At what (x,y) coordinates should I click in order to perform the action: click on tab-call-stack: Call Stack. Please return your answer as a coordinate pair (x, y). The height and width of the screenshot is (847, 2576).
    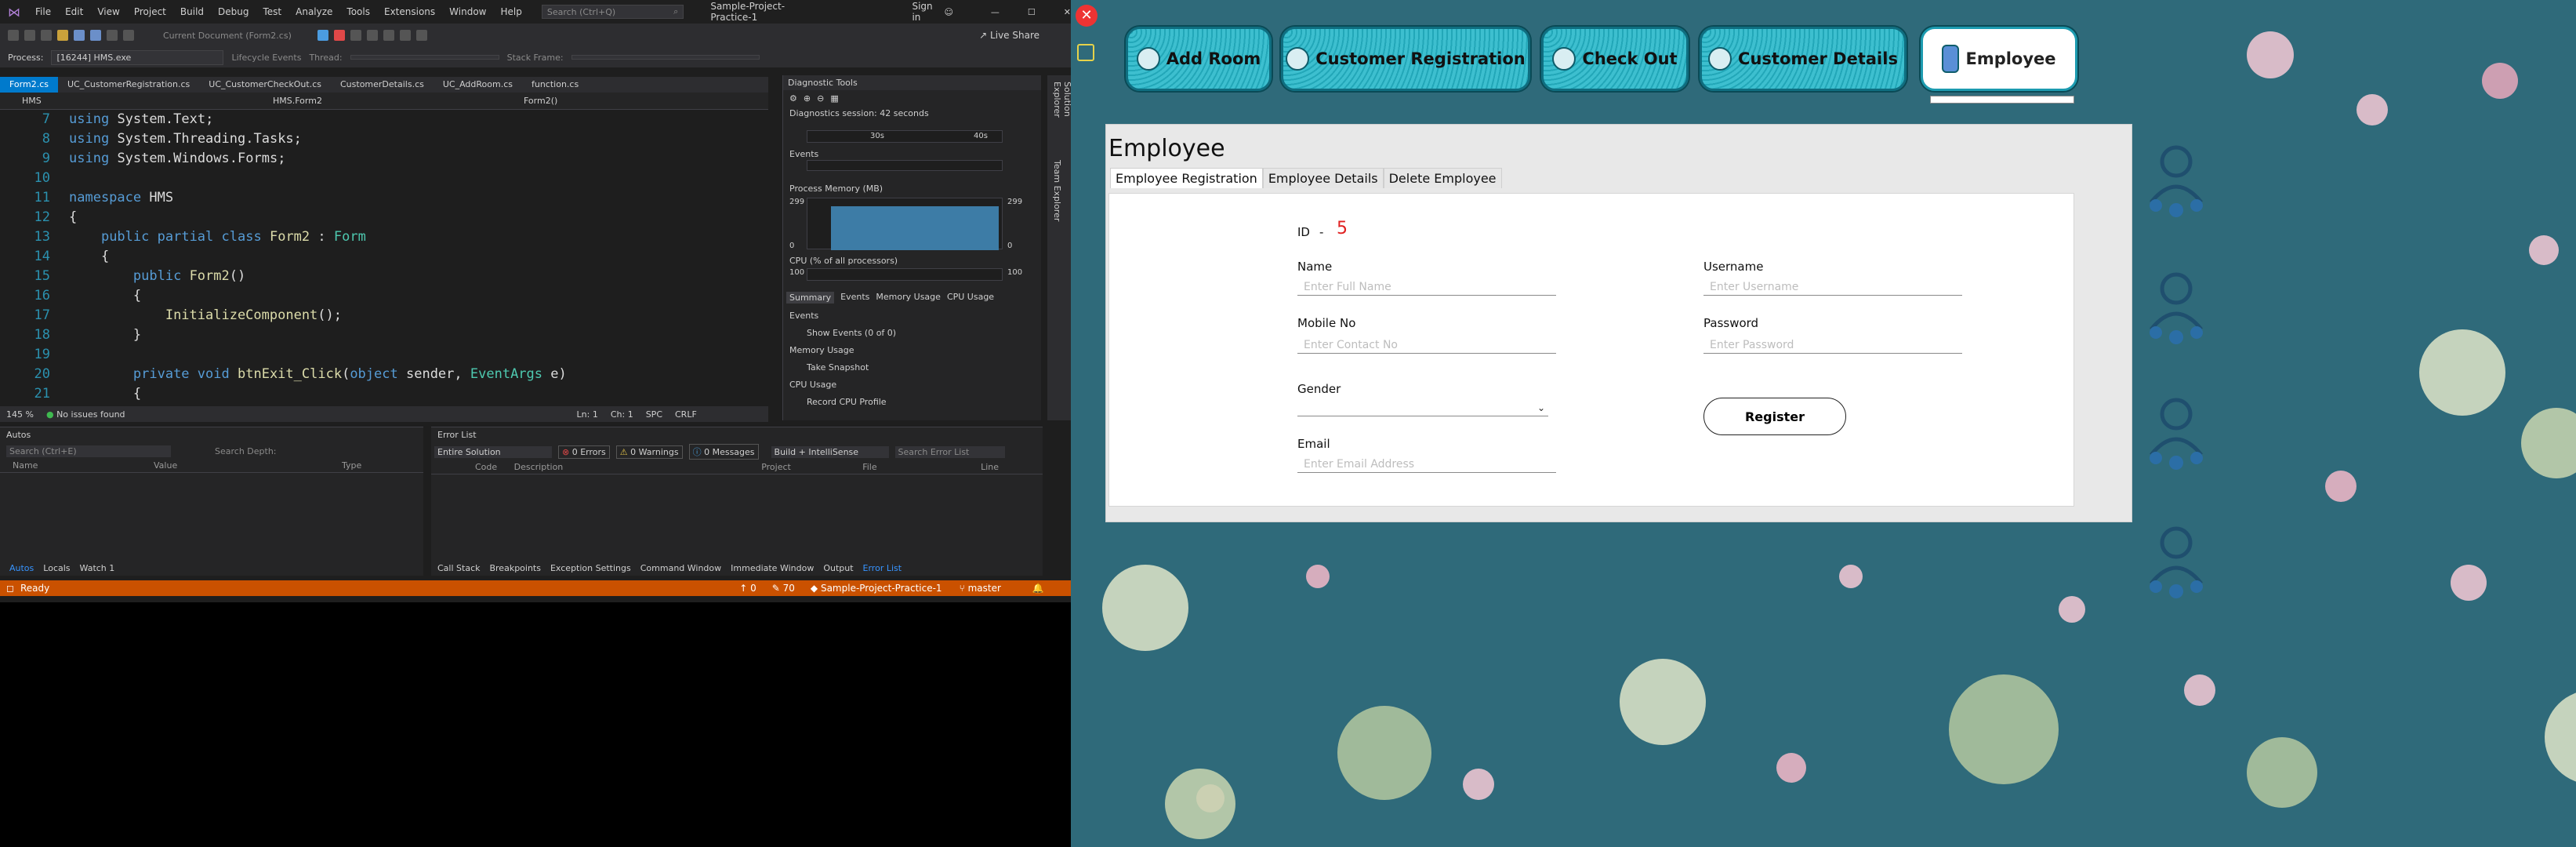
    Looking at the image, I should click on (458, 568).